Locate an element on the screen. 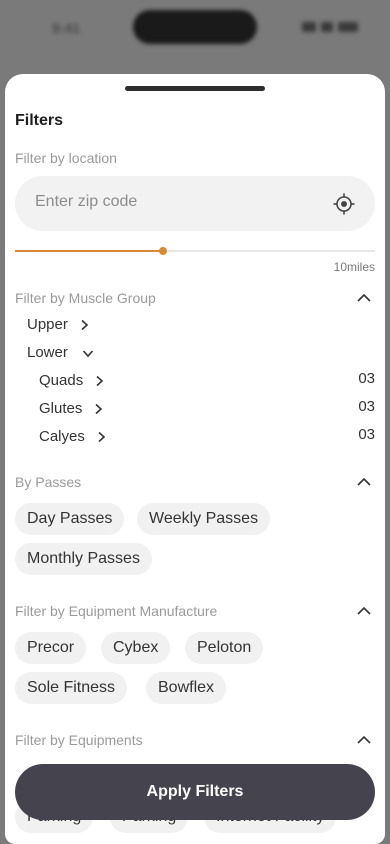 The image size is (390, 844). muscle-sub-item: Calyes is located at coordinates (73, 436).